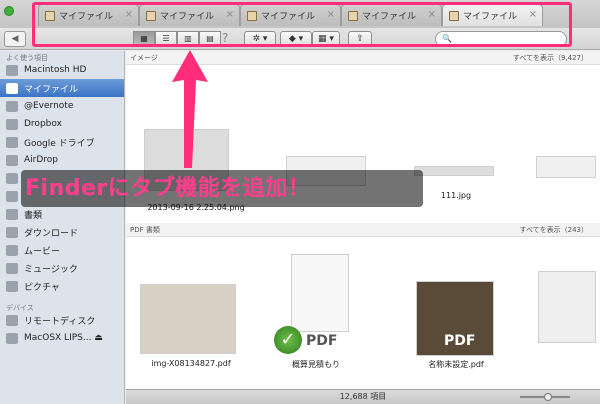 The image size is (600, 404). What do you see at coordinates (62, 214) in the screenshot?
I see `sidebar-item-documents: 書類` at bounding box center [62, 214].